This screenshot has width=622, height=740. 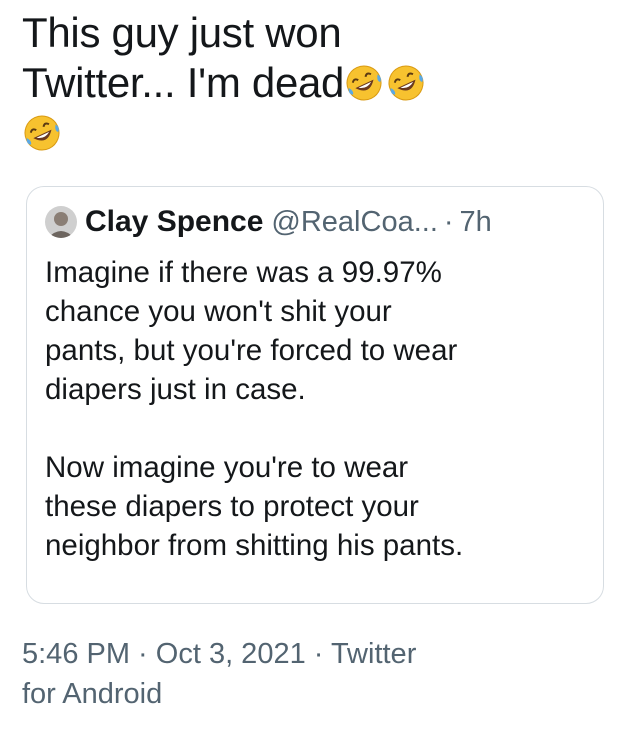 I want to click on tweet-time: 7h, so click(x=476, y=222).